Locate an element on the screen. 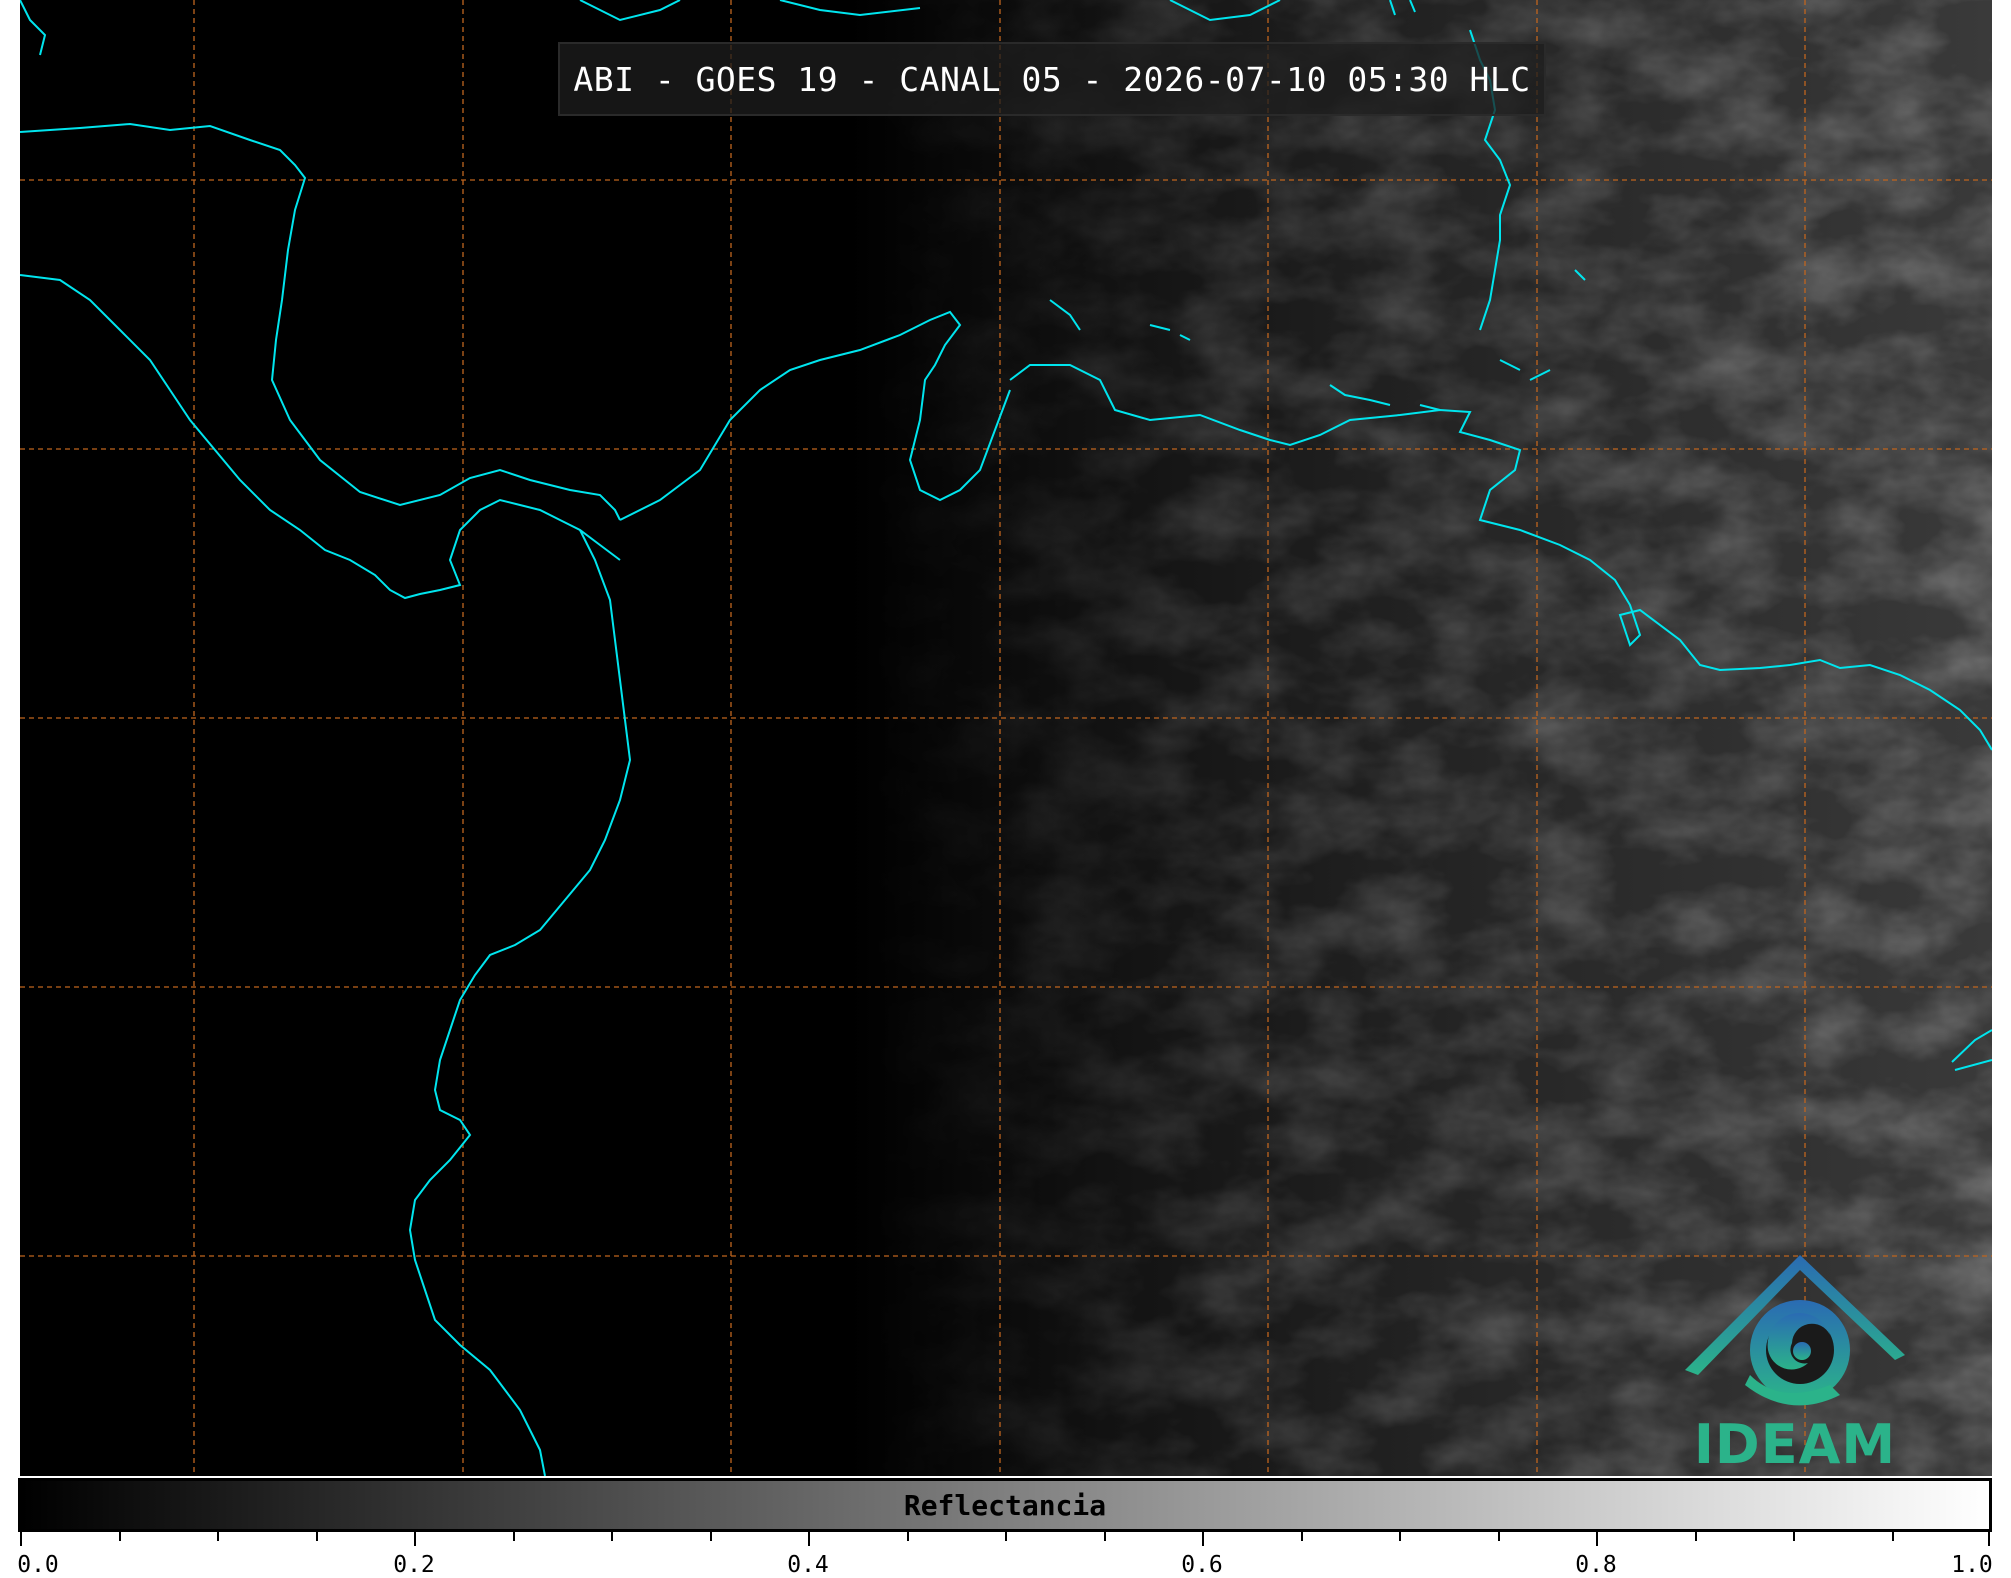 This screenshot has height=1578, width=2011. colorbar-tick-label: 0.4 is located at coordinates (808, 1565).